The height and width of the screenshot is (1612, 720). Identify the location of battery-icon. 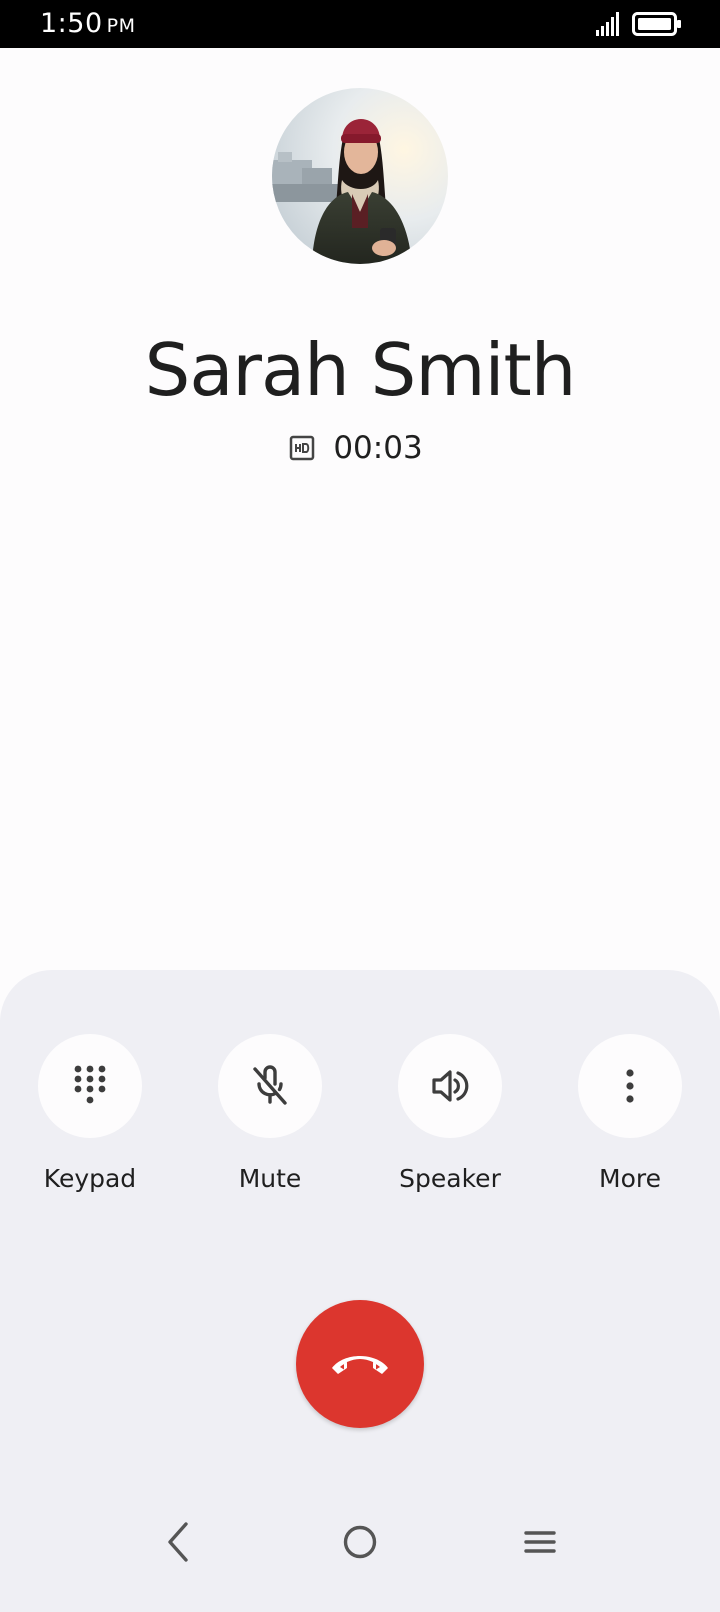
(656, 24).